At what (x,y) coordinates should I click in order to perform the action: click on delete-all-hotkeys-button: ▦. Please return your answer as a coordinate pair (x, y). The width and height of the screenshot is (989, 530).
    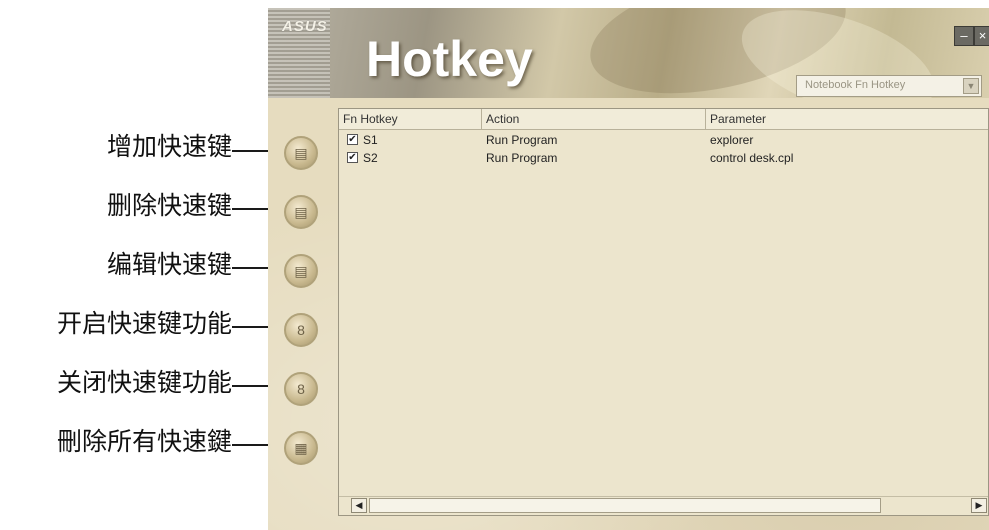
    Looking at the image, I should click on (301, 448).